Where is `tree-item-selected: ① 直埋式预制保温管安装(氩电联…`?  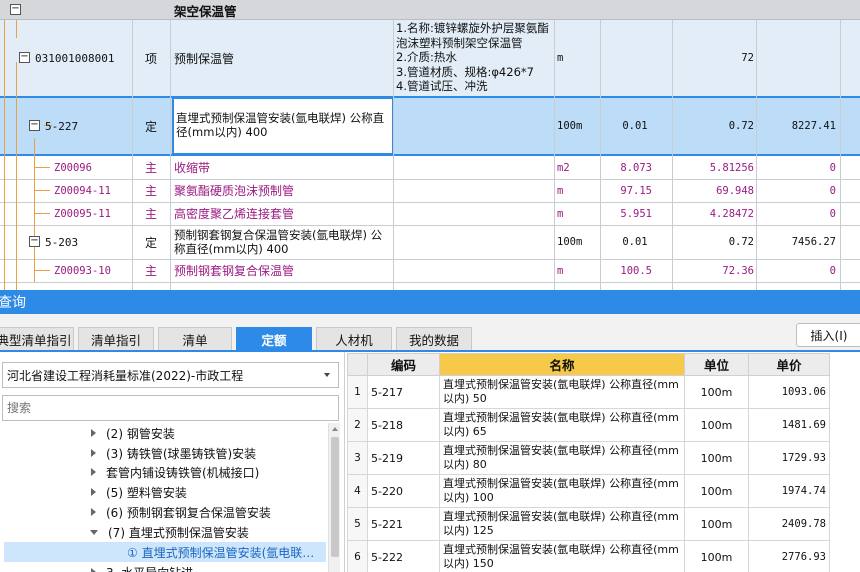 tree-item-selected: ① 直埋式预制保温管安装(氩电联… is located at coordinates (165, 552).